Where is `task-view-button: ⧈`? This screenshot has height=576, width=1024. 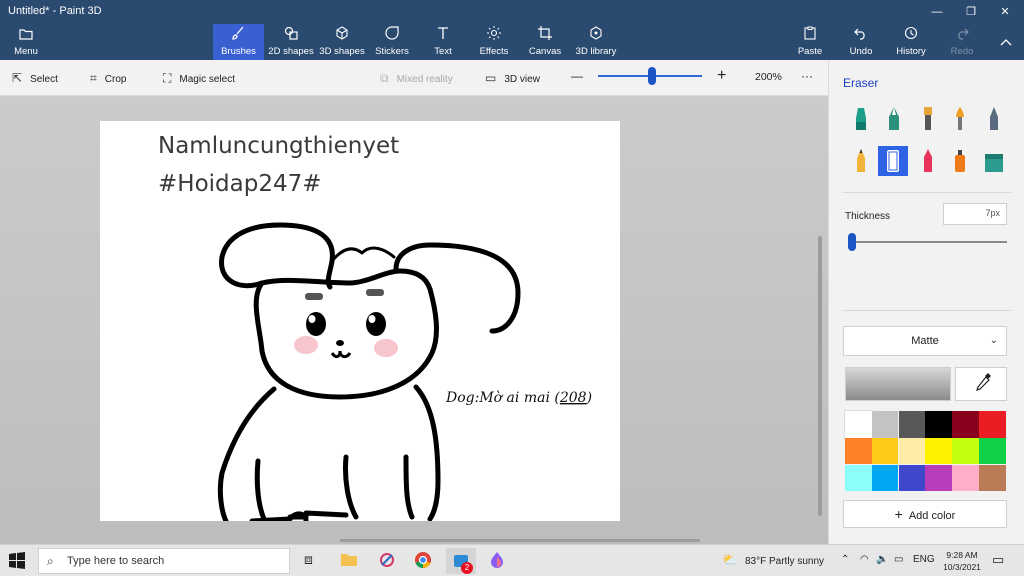
task-view-button: ⧈ is located at coordinates (308, 559).